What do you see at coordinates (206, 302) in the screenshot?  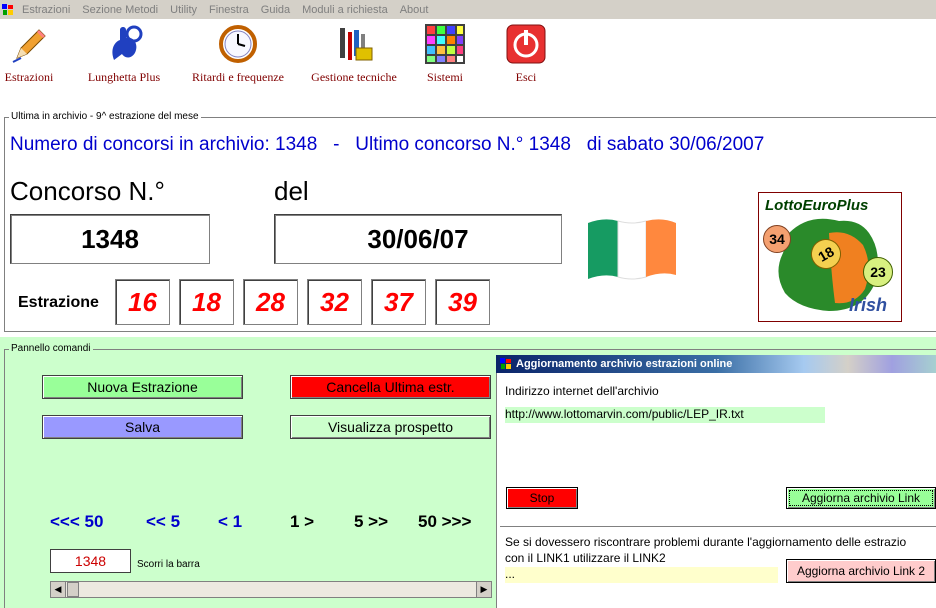 I see `drawn-number-2: 18` at bounding box center [206, 302].